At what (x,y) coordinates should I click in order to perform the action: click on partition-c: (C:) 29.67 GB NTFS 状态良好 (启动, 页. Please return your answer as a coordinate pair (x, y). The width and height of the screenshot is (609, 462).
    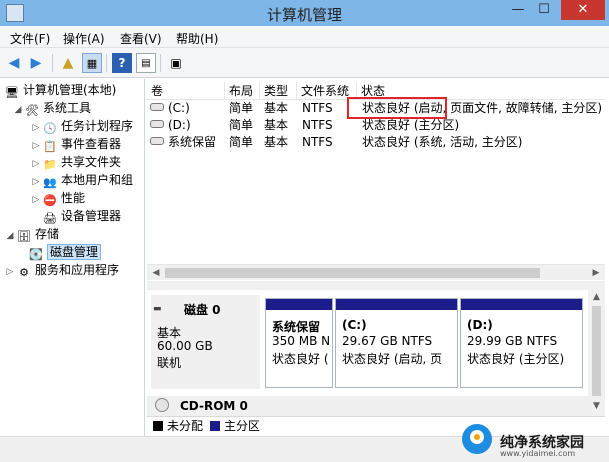
    Looking at the image, I should click on (396, 343).